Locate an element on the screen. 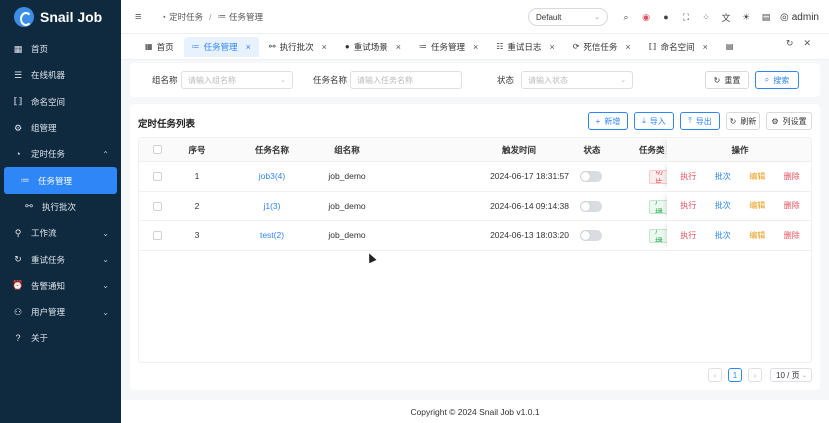 The image size is (829, 423). github-icon: ● is located at coordinates (666, 17).